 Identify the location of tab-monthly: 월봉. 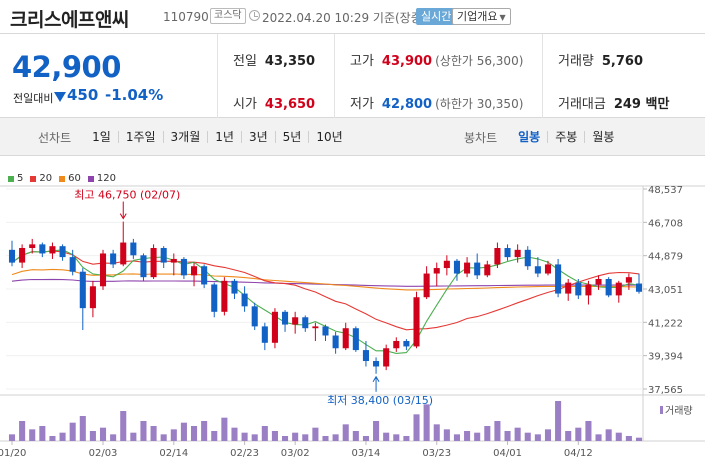
(602, 137).